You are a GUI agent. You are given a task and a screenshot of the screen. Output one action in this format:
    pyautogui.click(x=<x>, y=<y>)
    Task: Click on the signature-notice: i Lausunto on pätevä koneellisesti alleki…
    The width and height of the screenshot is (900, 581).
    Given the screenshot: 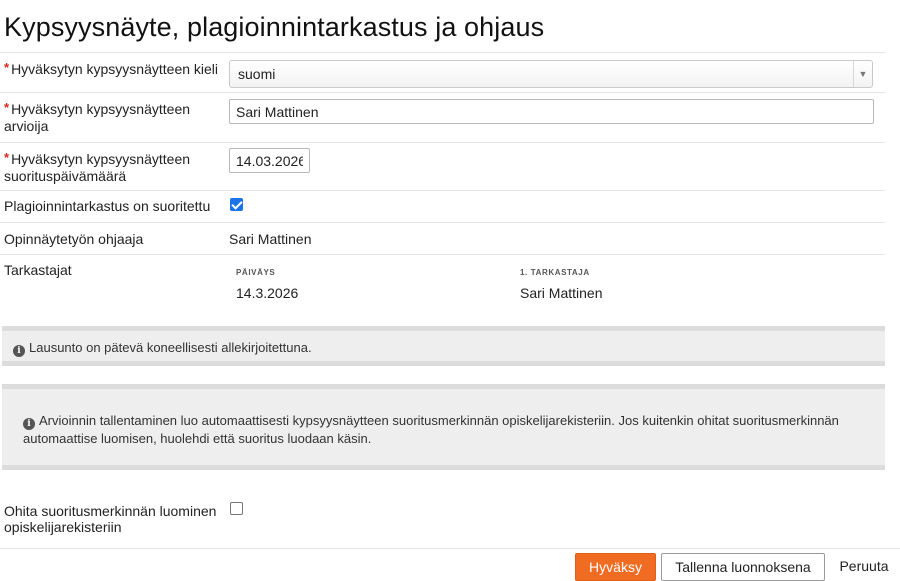 What is the action you would take?
    pyautogui.click(x=443, y=346)
    